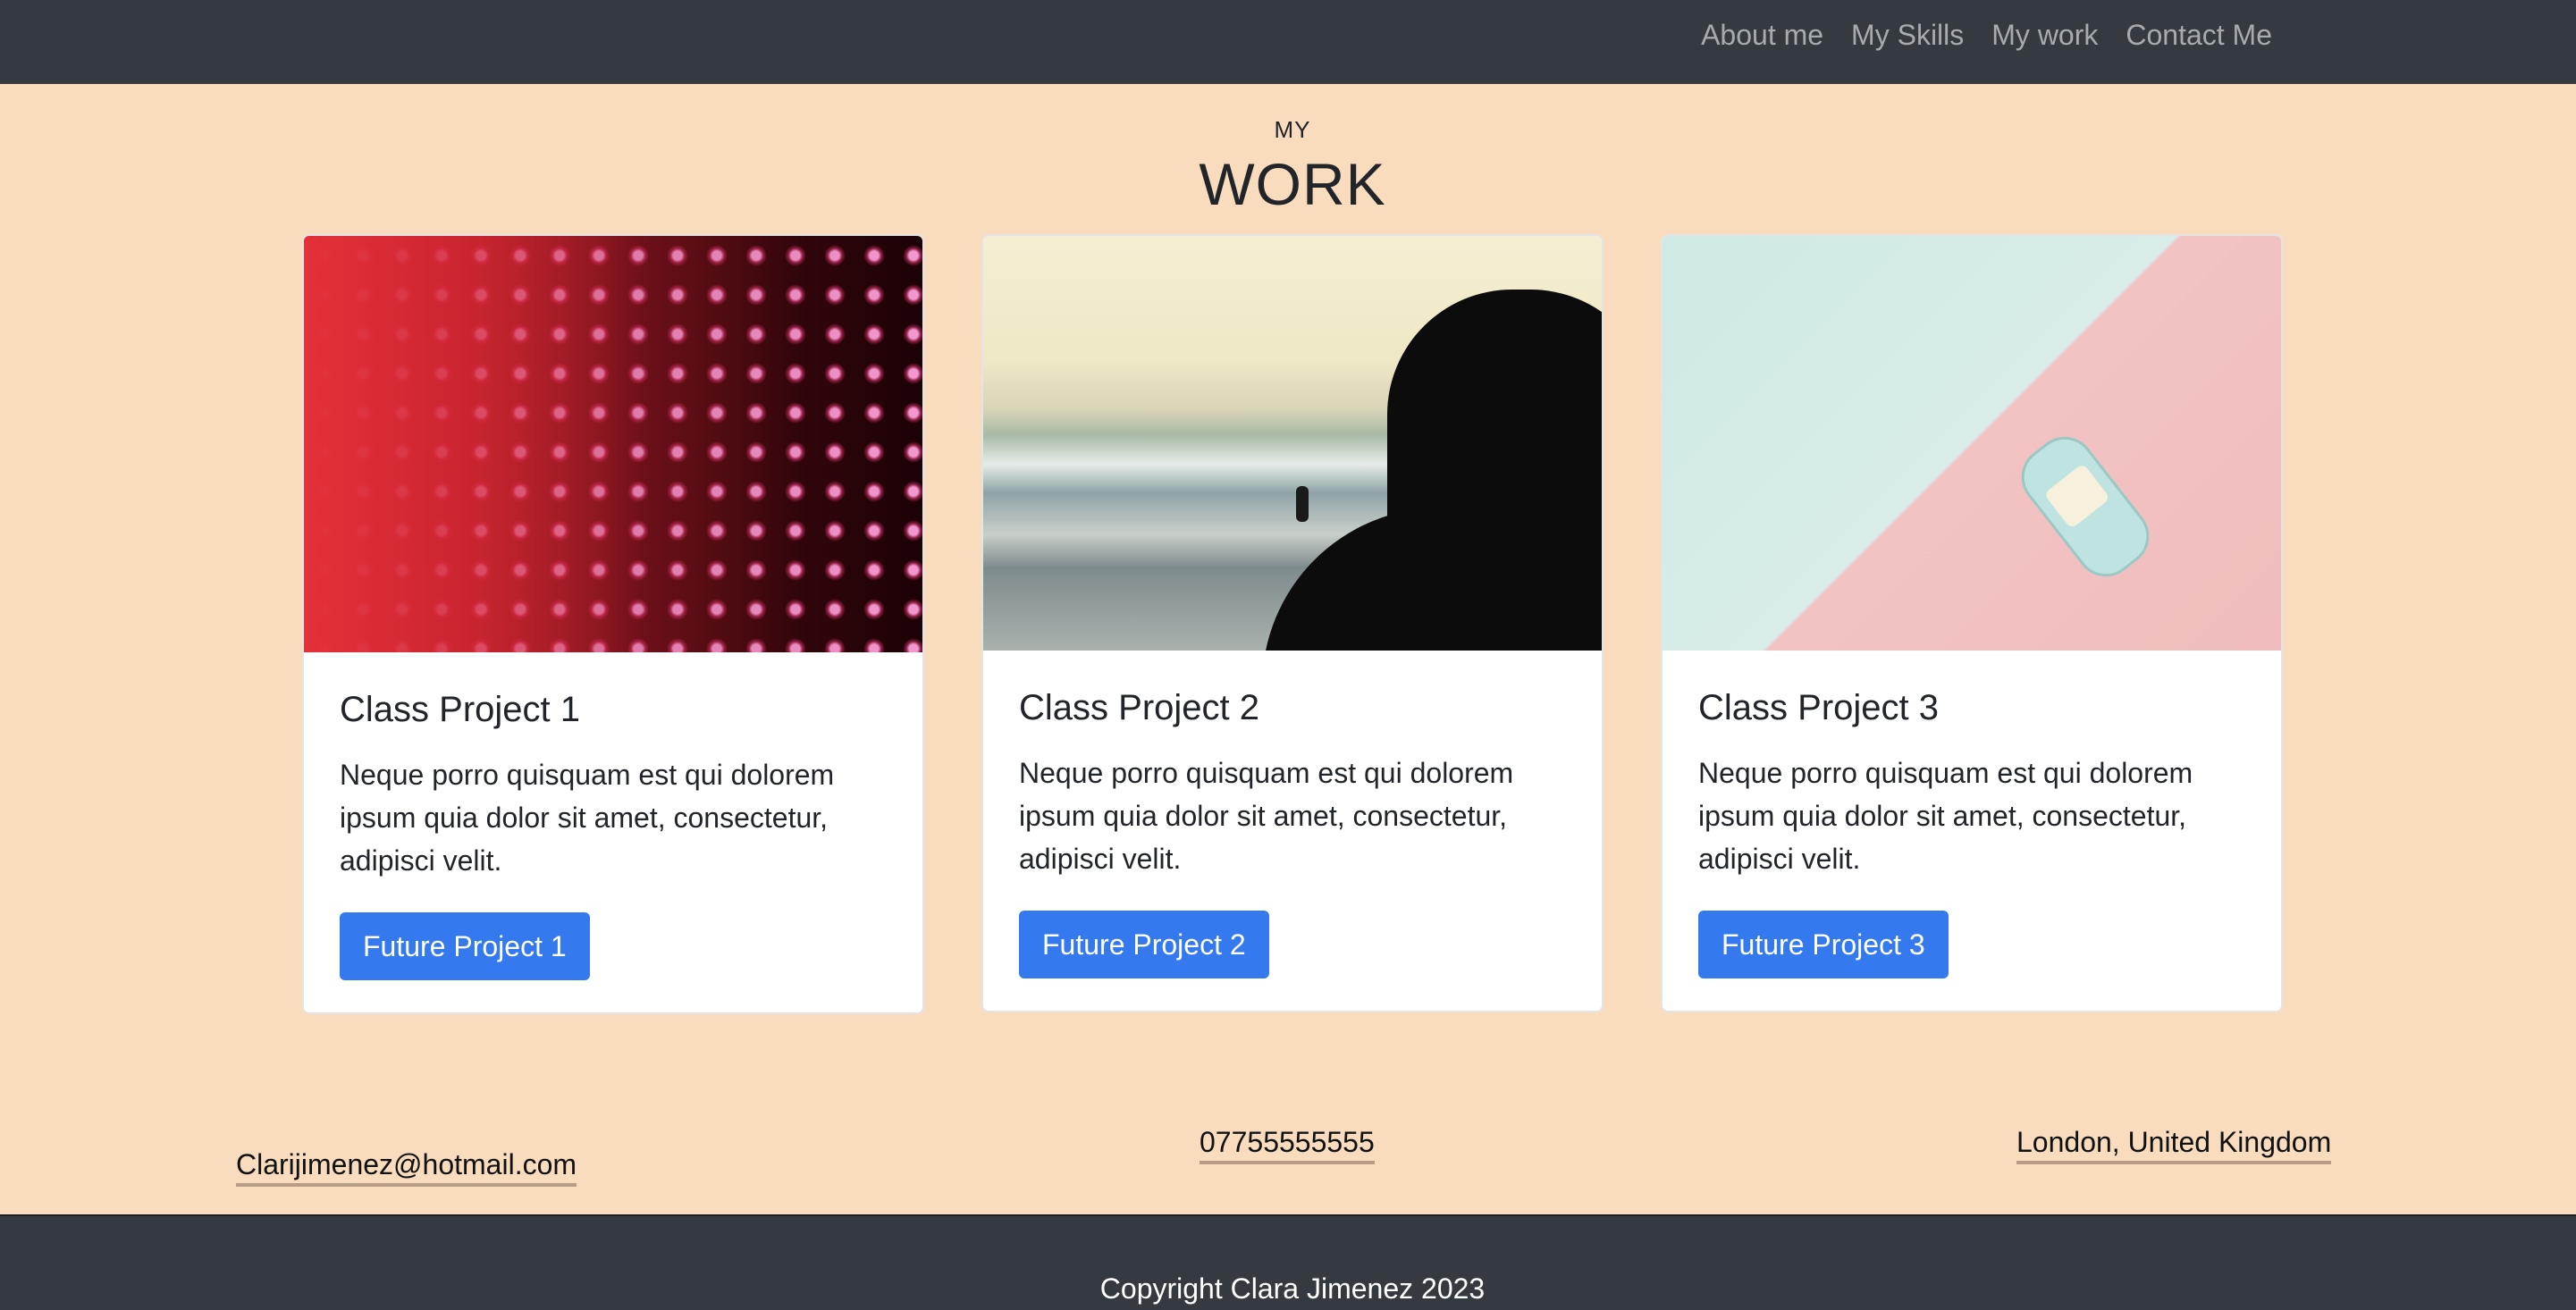 Image resolution: width=2576 pixels, height=1310 pixels. I want to click on nav-link-my-work: My work, so click(2045, 35).